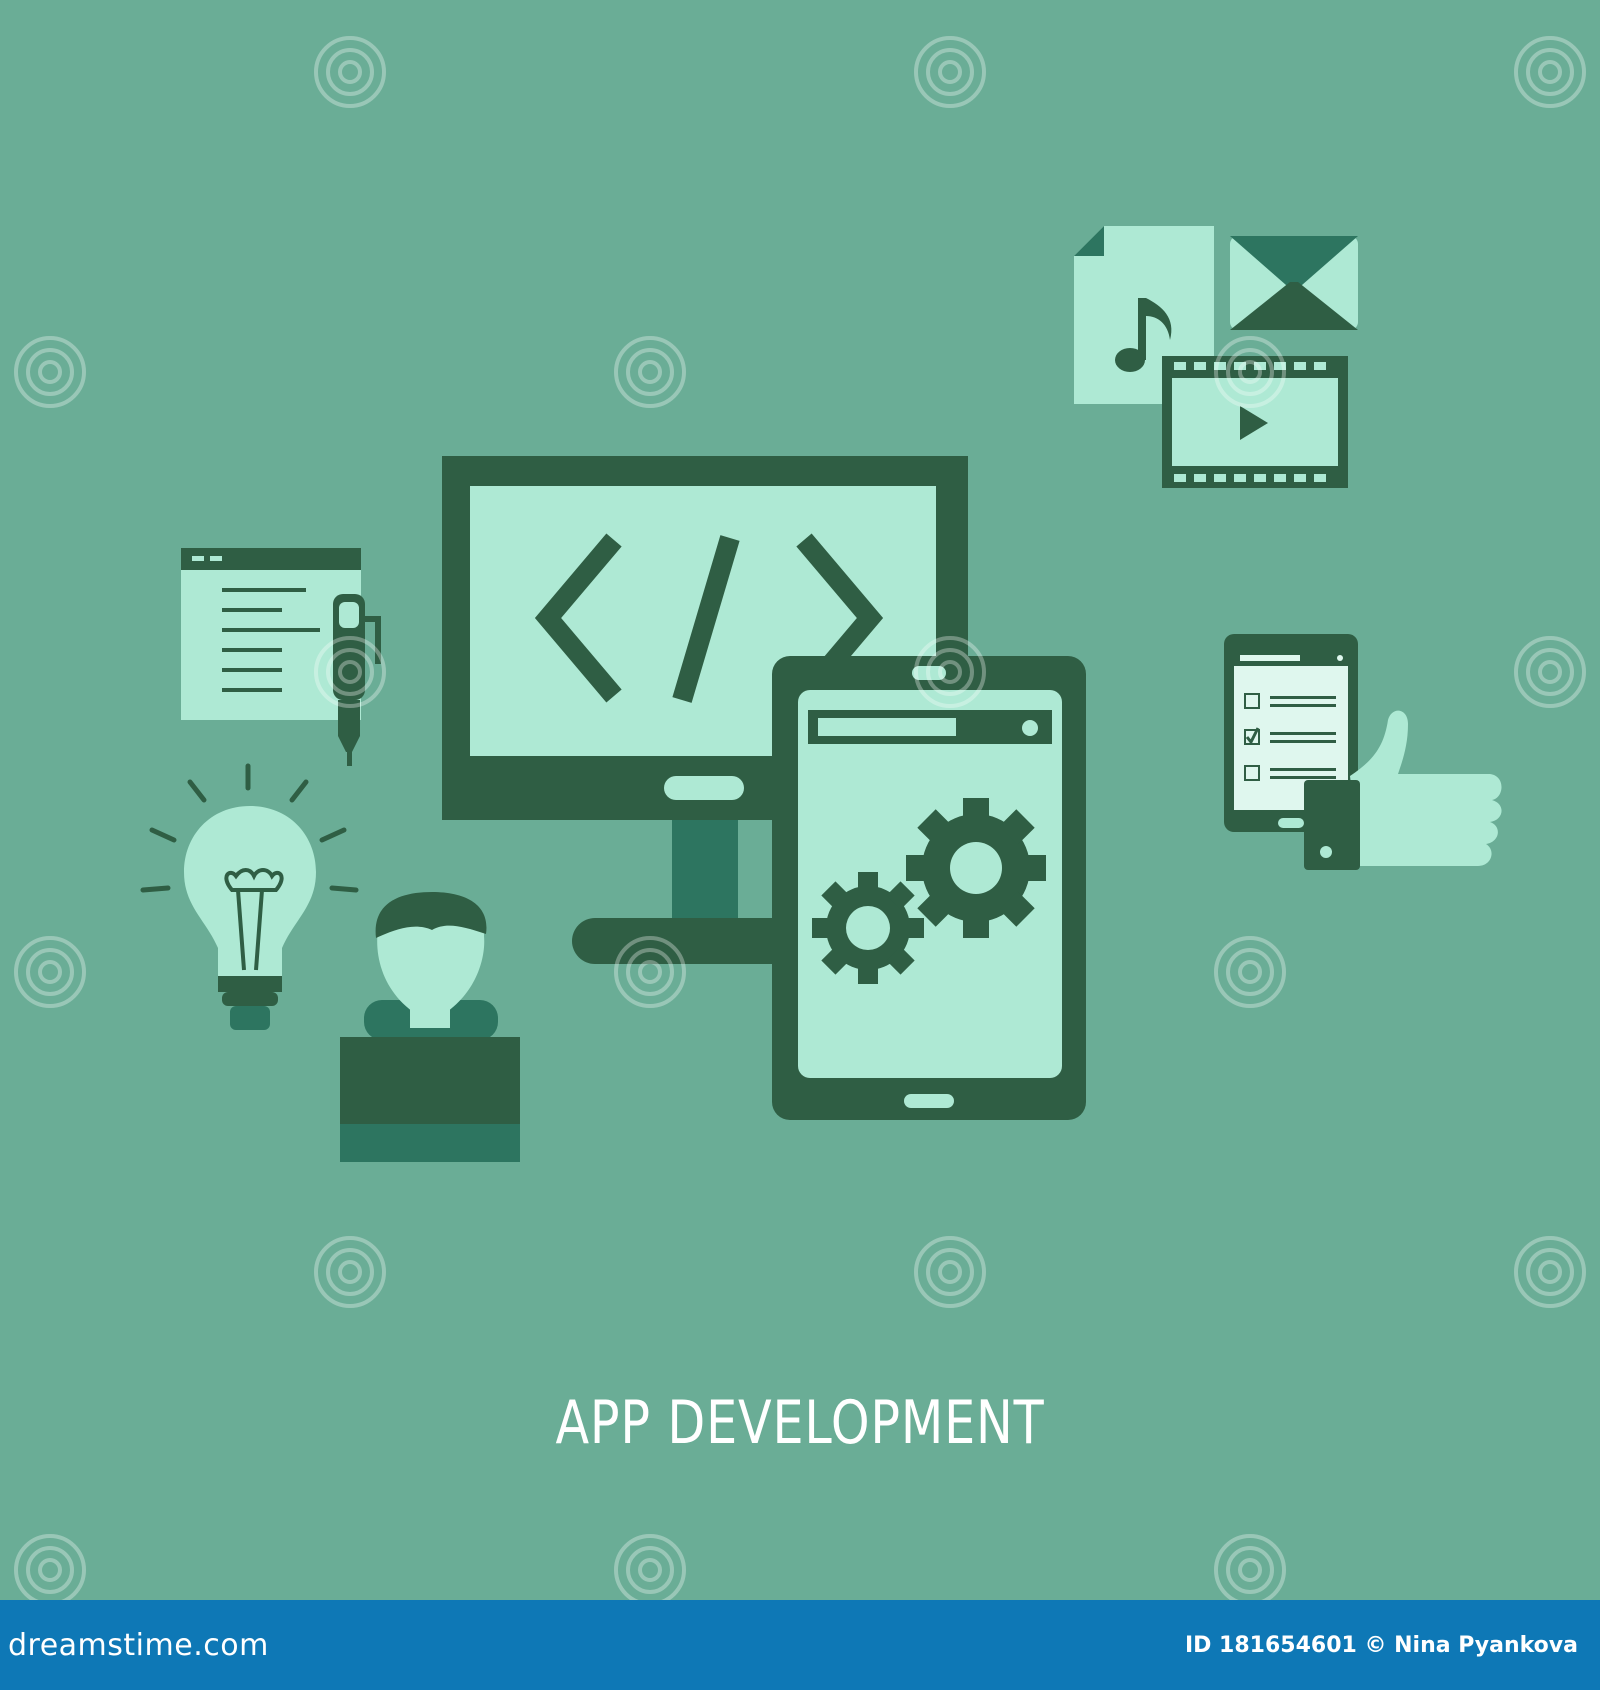 This screenshot has width=1600, height=1690. I want to click on developer-icon, so click(431, 966).